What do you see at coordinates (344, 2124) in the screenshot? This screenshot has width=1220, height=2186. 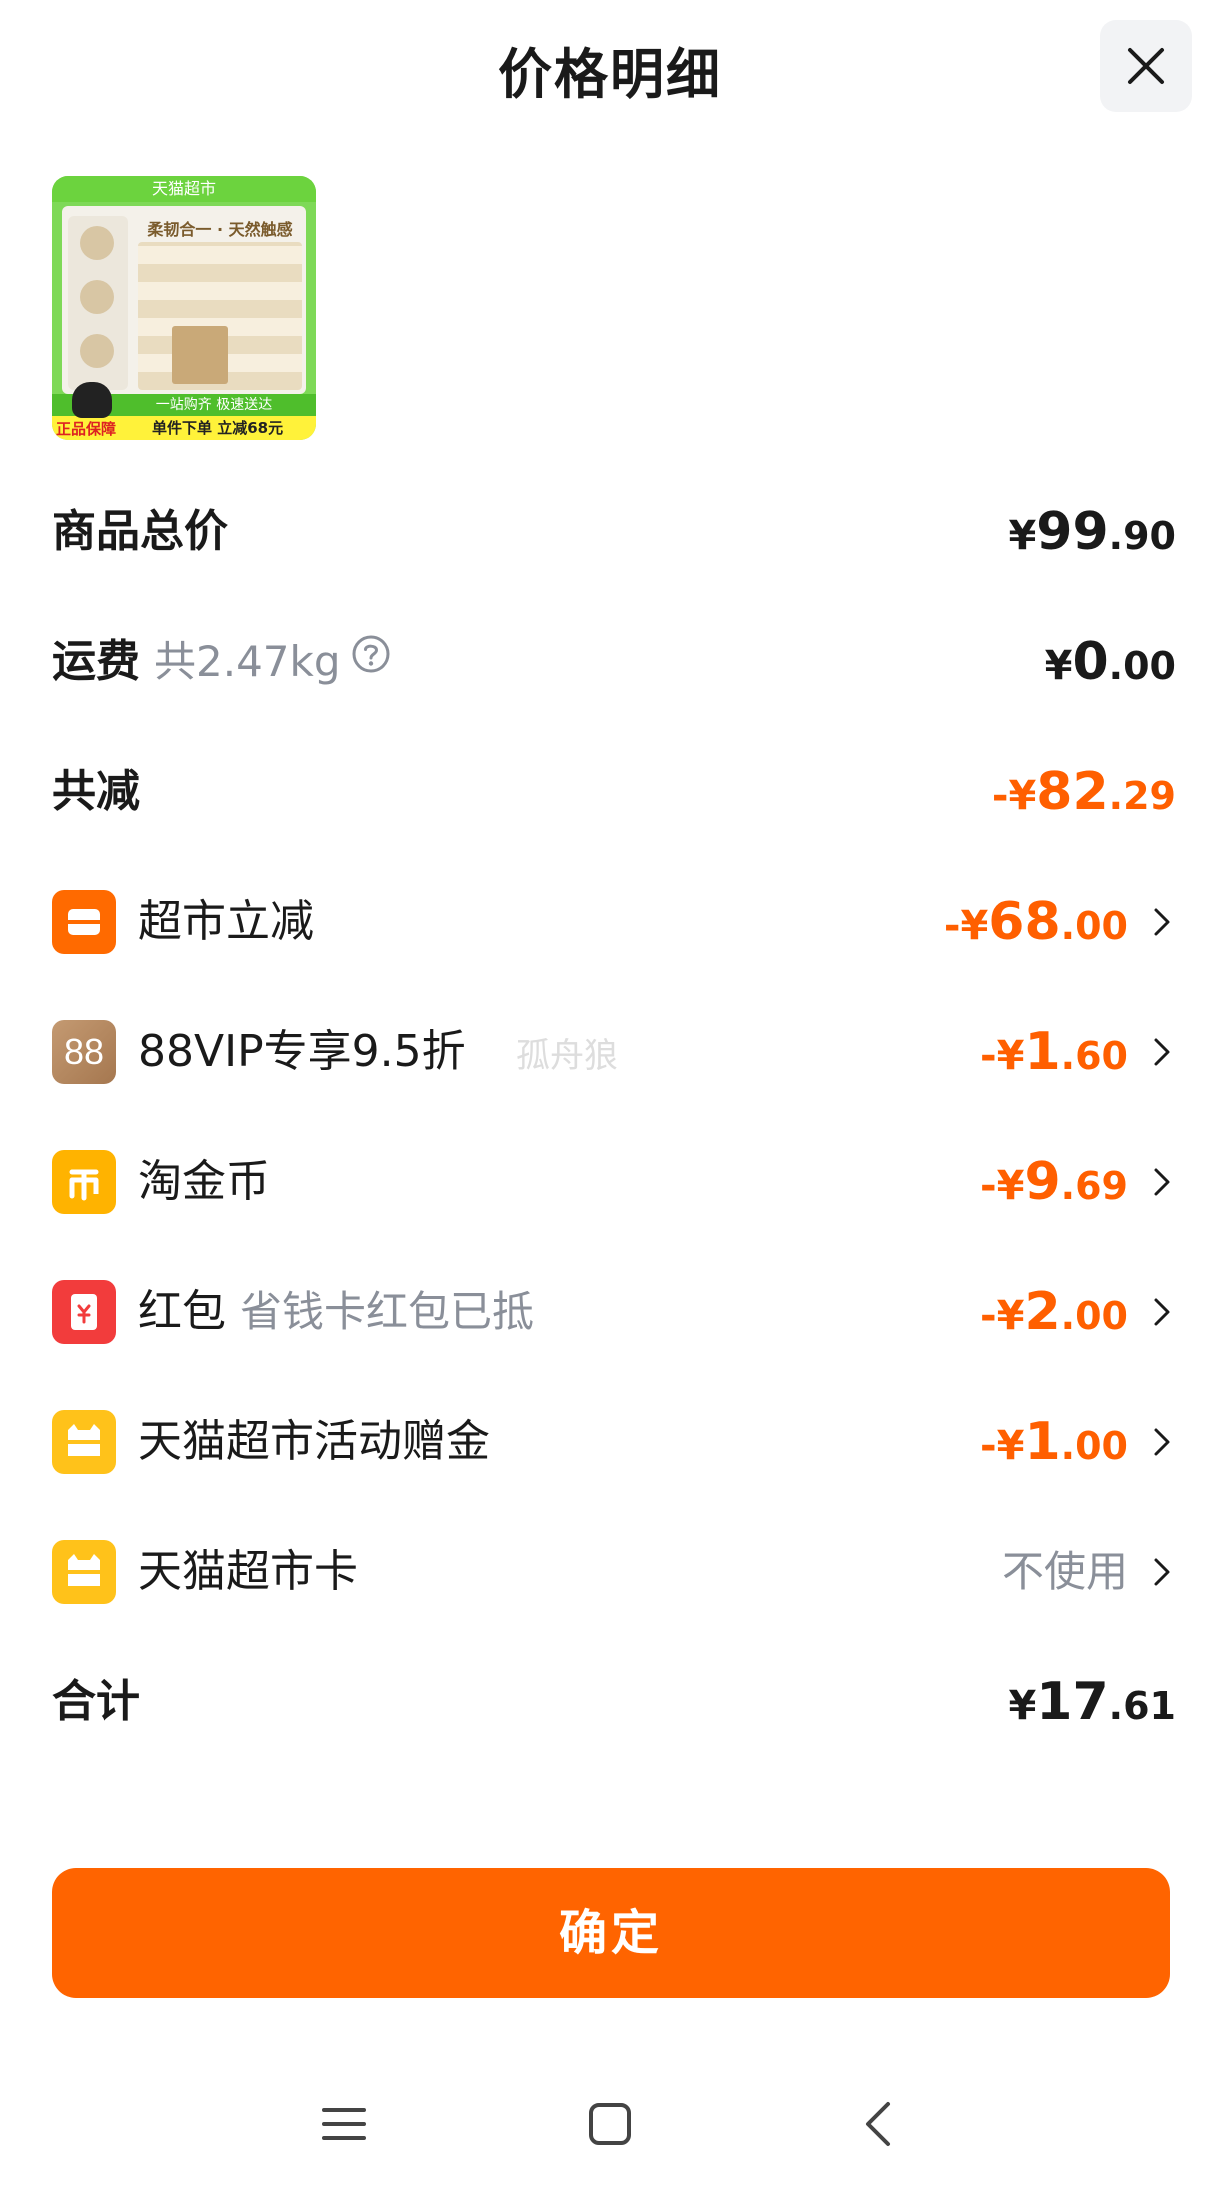 I see `menu-icon` at bounding box center [344, 2124].